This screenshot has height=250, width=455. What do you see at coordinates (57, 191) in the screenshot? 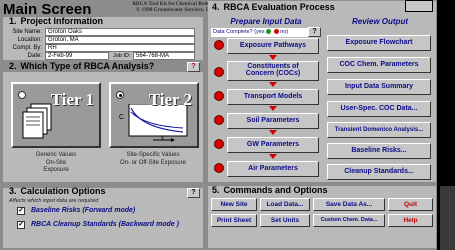
I see `calc-options-heading: 3. Calculation Options` at bounding box center [57, 191].